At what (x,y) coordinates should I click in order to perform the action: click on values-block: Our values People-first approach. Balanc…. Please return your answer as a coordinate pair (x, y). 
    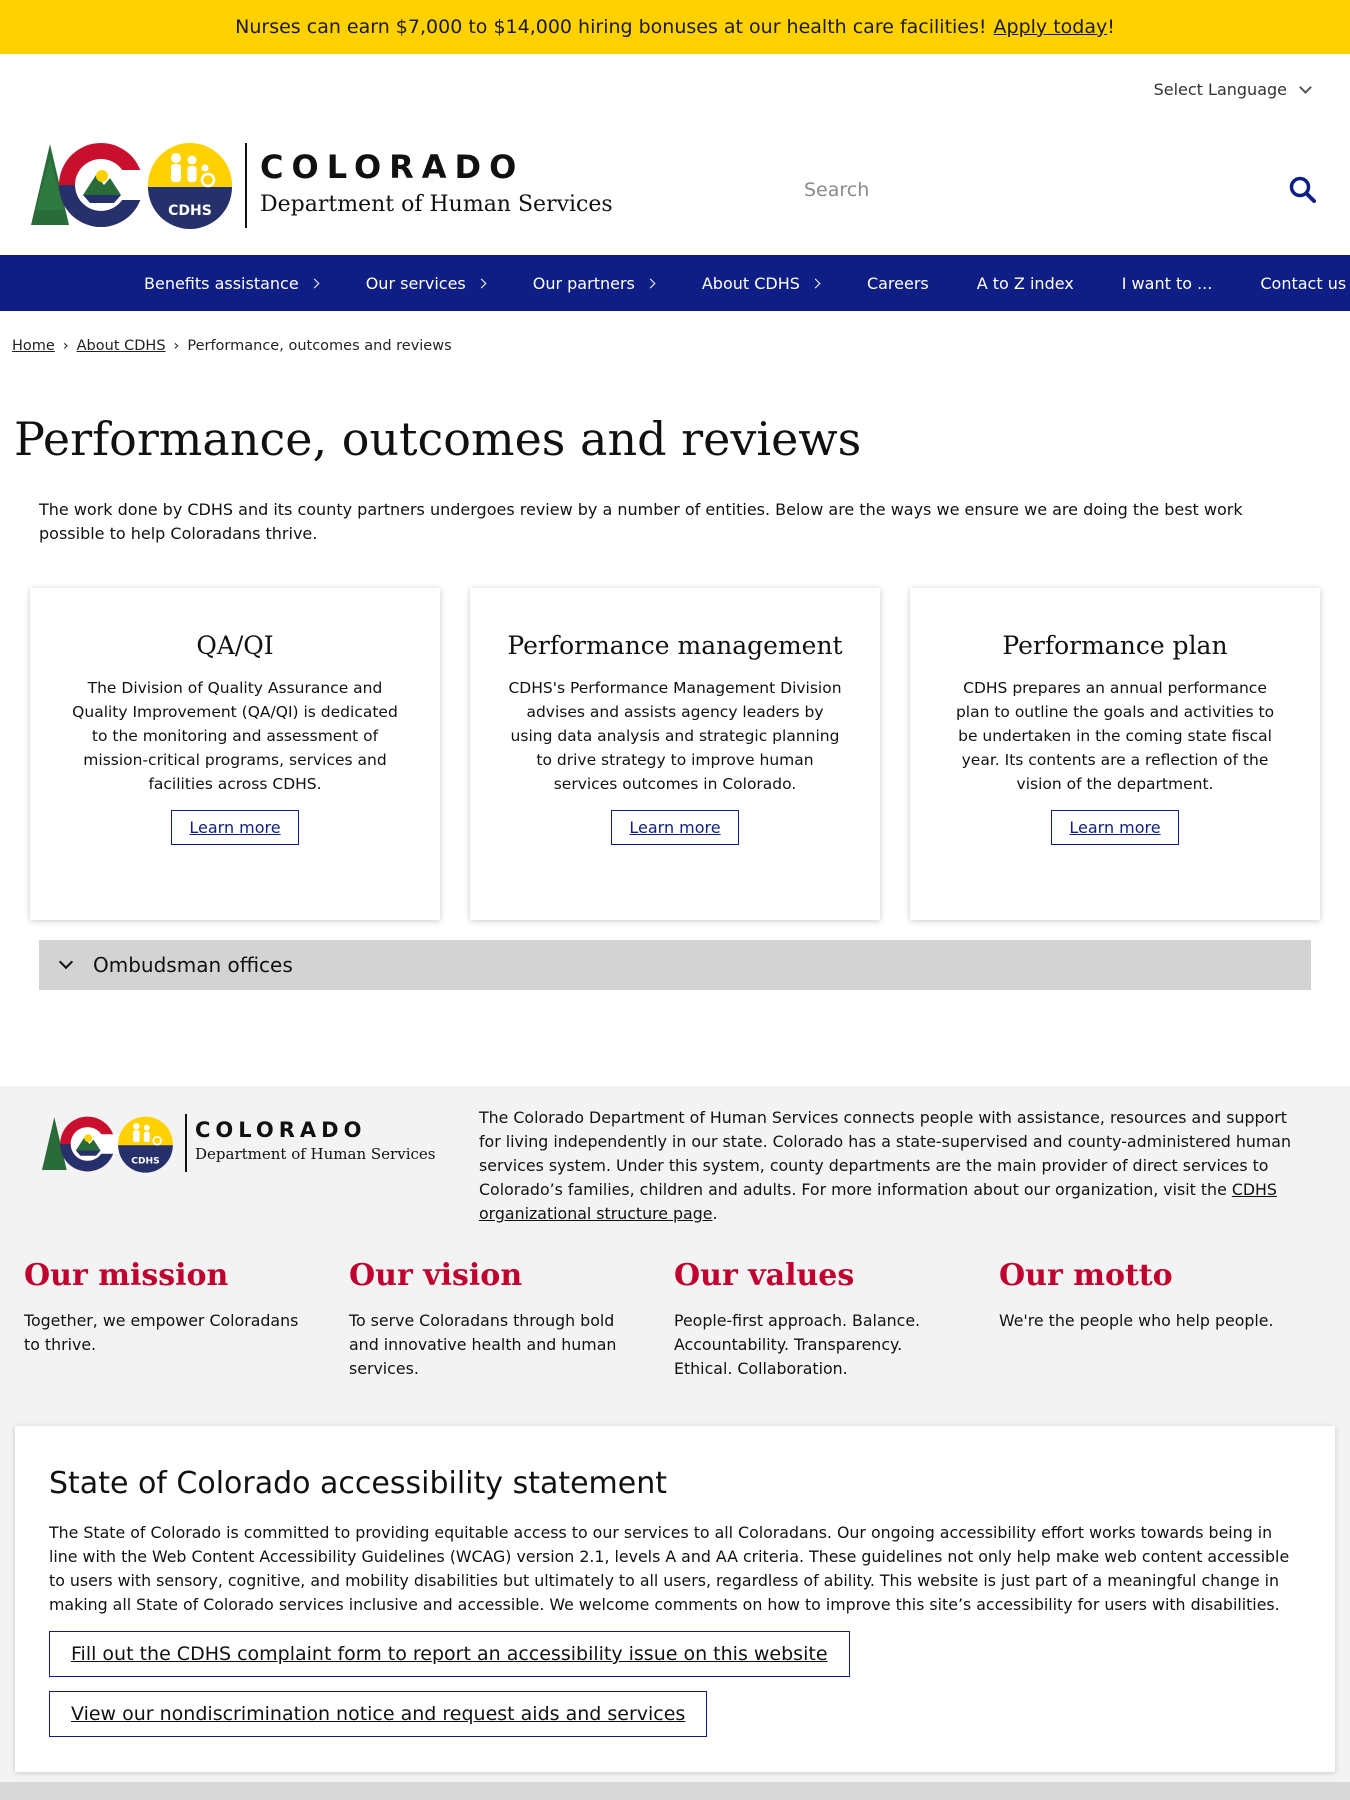
    Looking at the image, I should click on (836, 1319).